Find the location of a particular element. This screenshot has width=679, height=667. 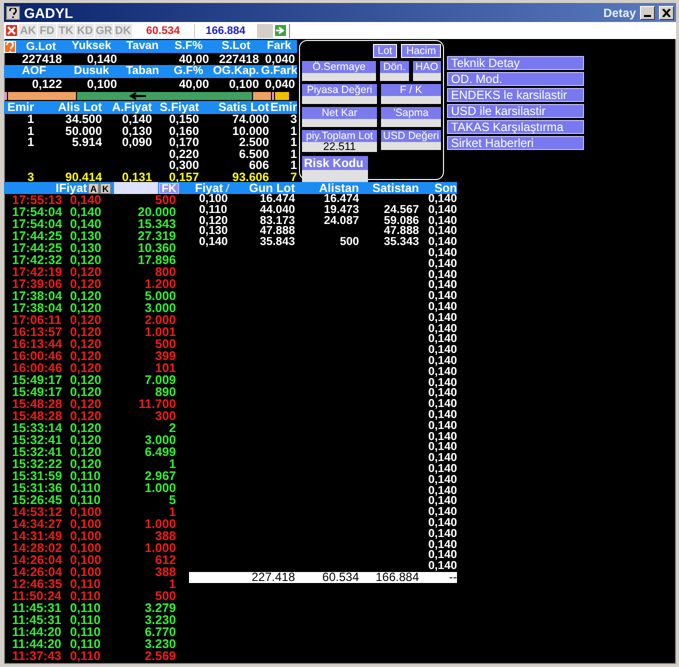

quote-value: 0,140 is located at coordinates (102, 59).